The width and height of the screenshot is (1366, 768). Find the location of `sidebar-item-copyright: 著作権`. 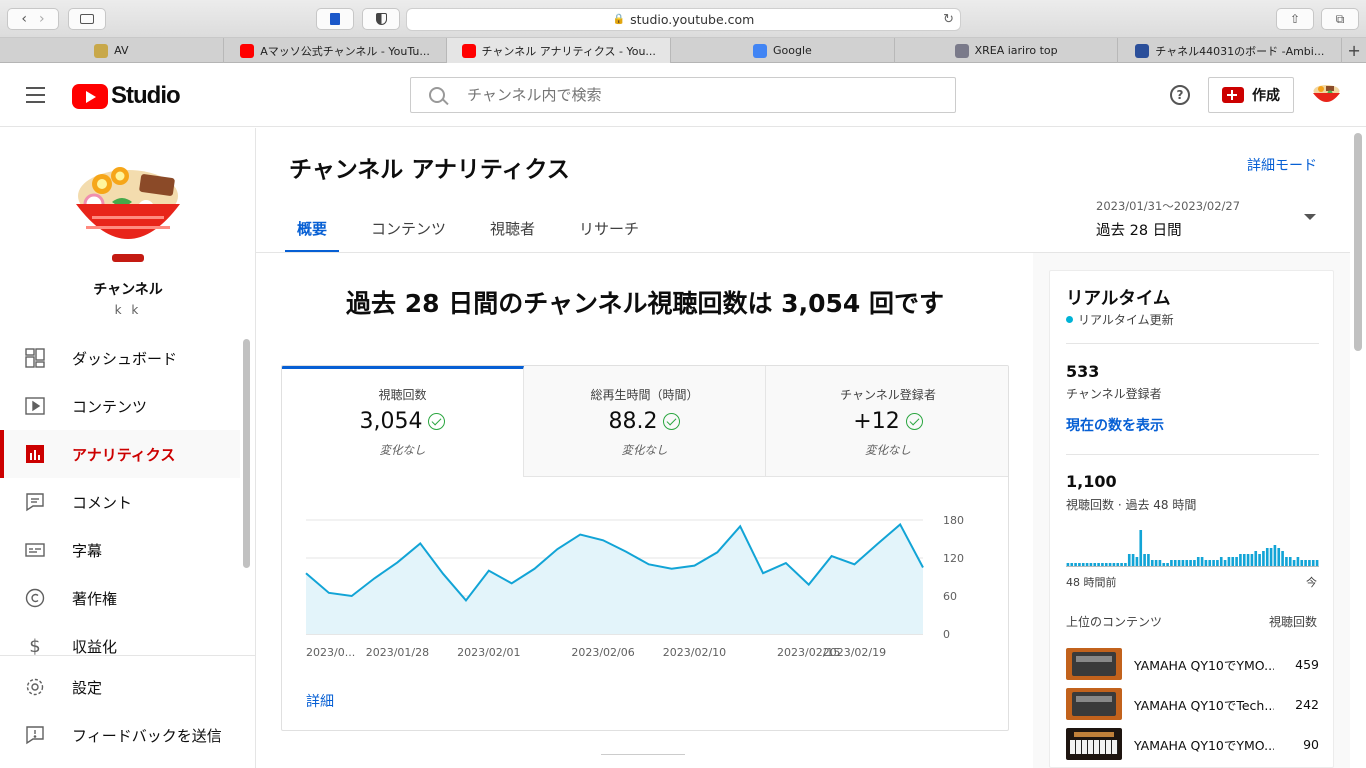

sidebar-item-copyright: 著作権 is located at coordinates (120, 598).